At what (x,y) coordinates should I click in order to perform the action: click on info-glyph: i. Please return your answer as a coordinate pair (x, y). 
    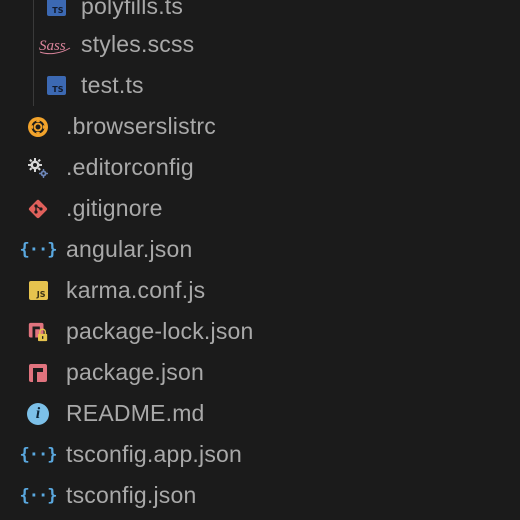
    Looking at the image, I should click on (38, 413).